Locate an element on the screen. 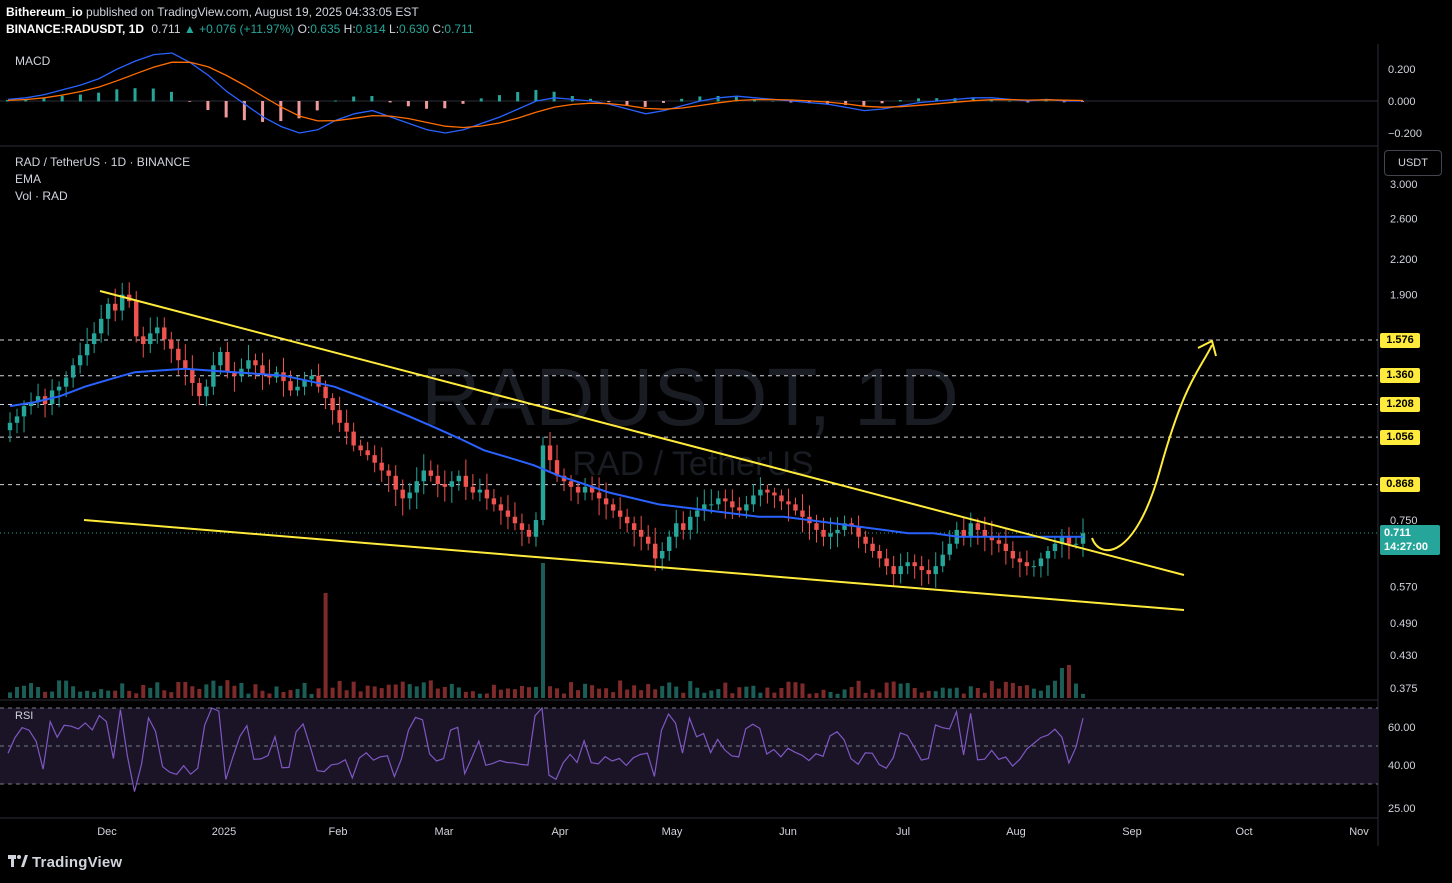 This screenshot has width=1452, height=883. author-name: Bithereum_io is located at coordinates (44, 12).